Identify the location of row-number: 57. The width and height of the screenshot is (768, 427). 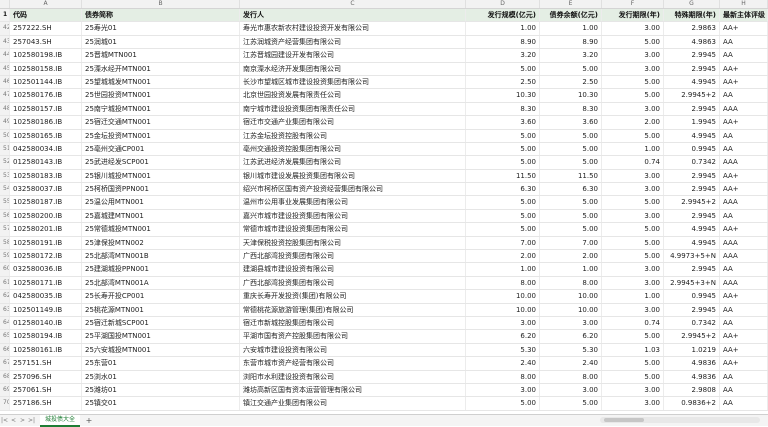
(5, 229).